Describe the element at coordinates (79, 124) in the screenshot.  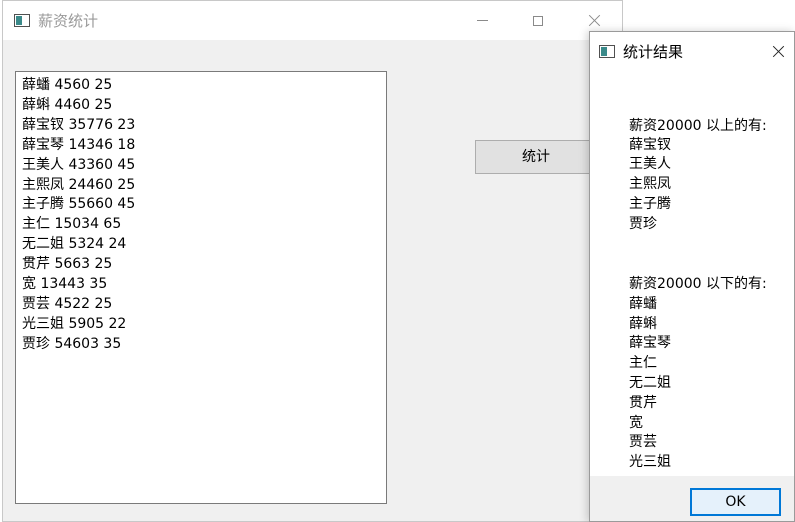
I see `text-line: 薛宝钗 35776 23` at that location.